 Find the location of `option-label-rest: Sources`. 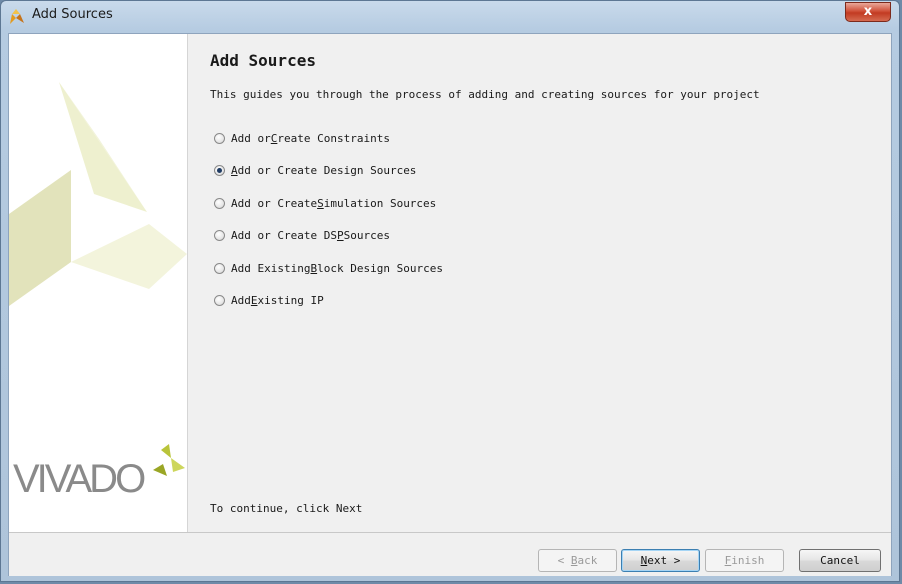

option-label-rest: Sources is located at coordinates (366, 235).